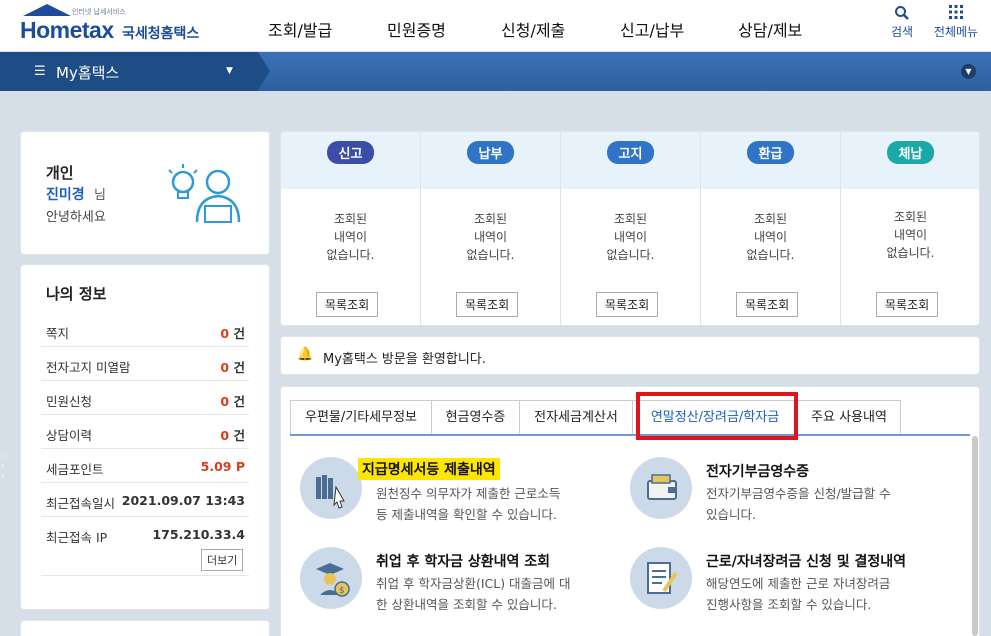 The width and height of the screenshot is (991, 636). Describe the element at coordinates (475, 417) in the screenshot. I see `tab-cash-receipt: 현금영수증` at that location.